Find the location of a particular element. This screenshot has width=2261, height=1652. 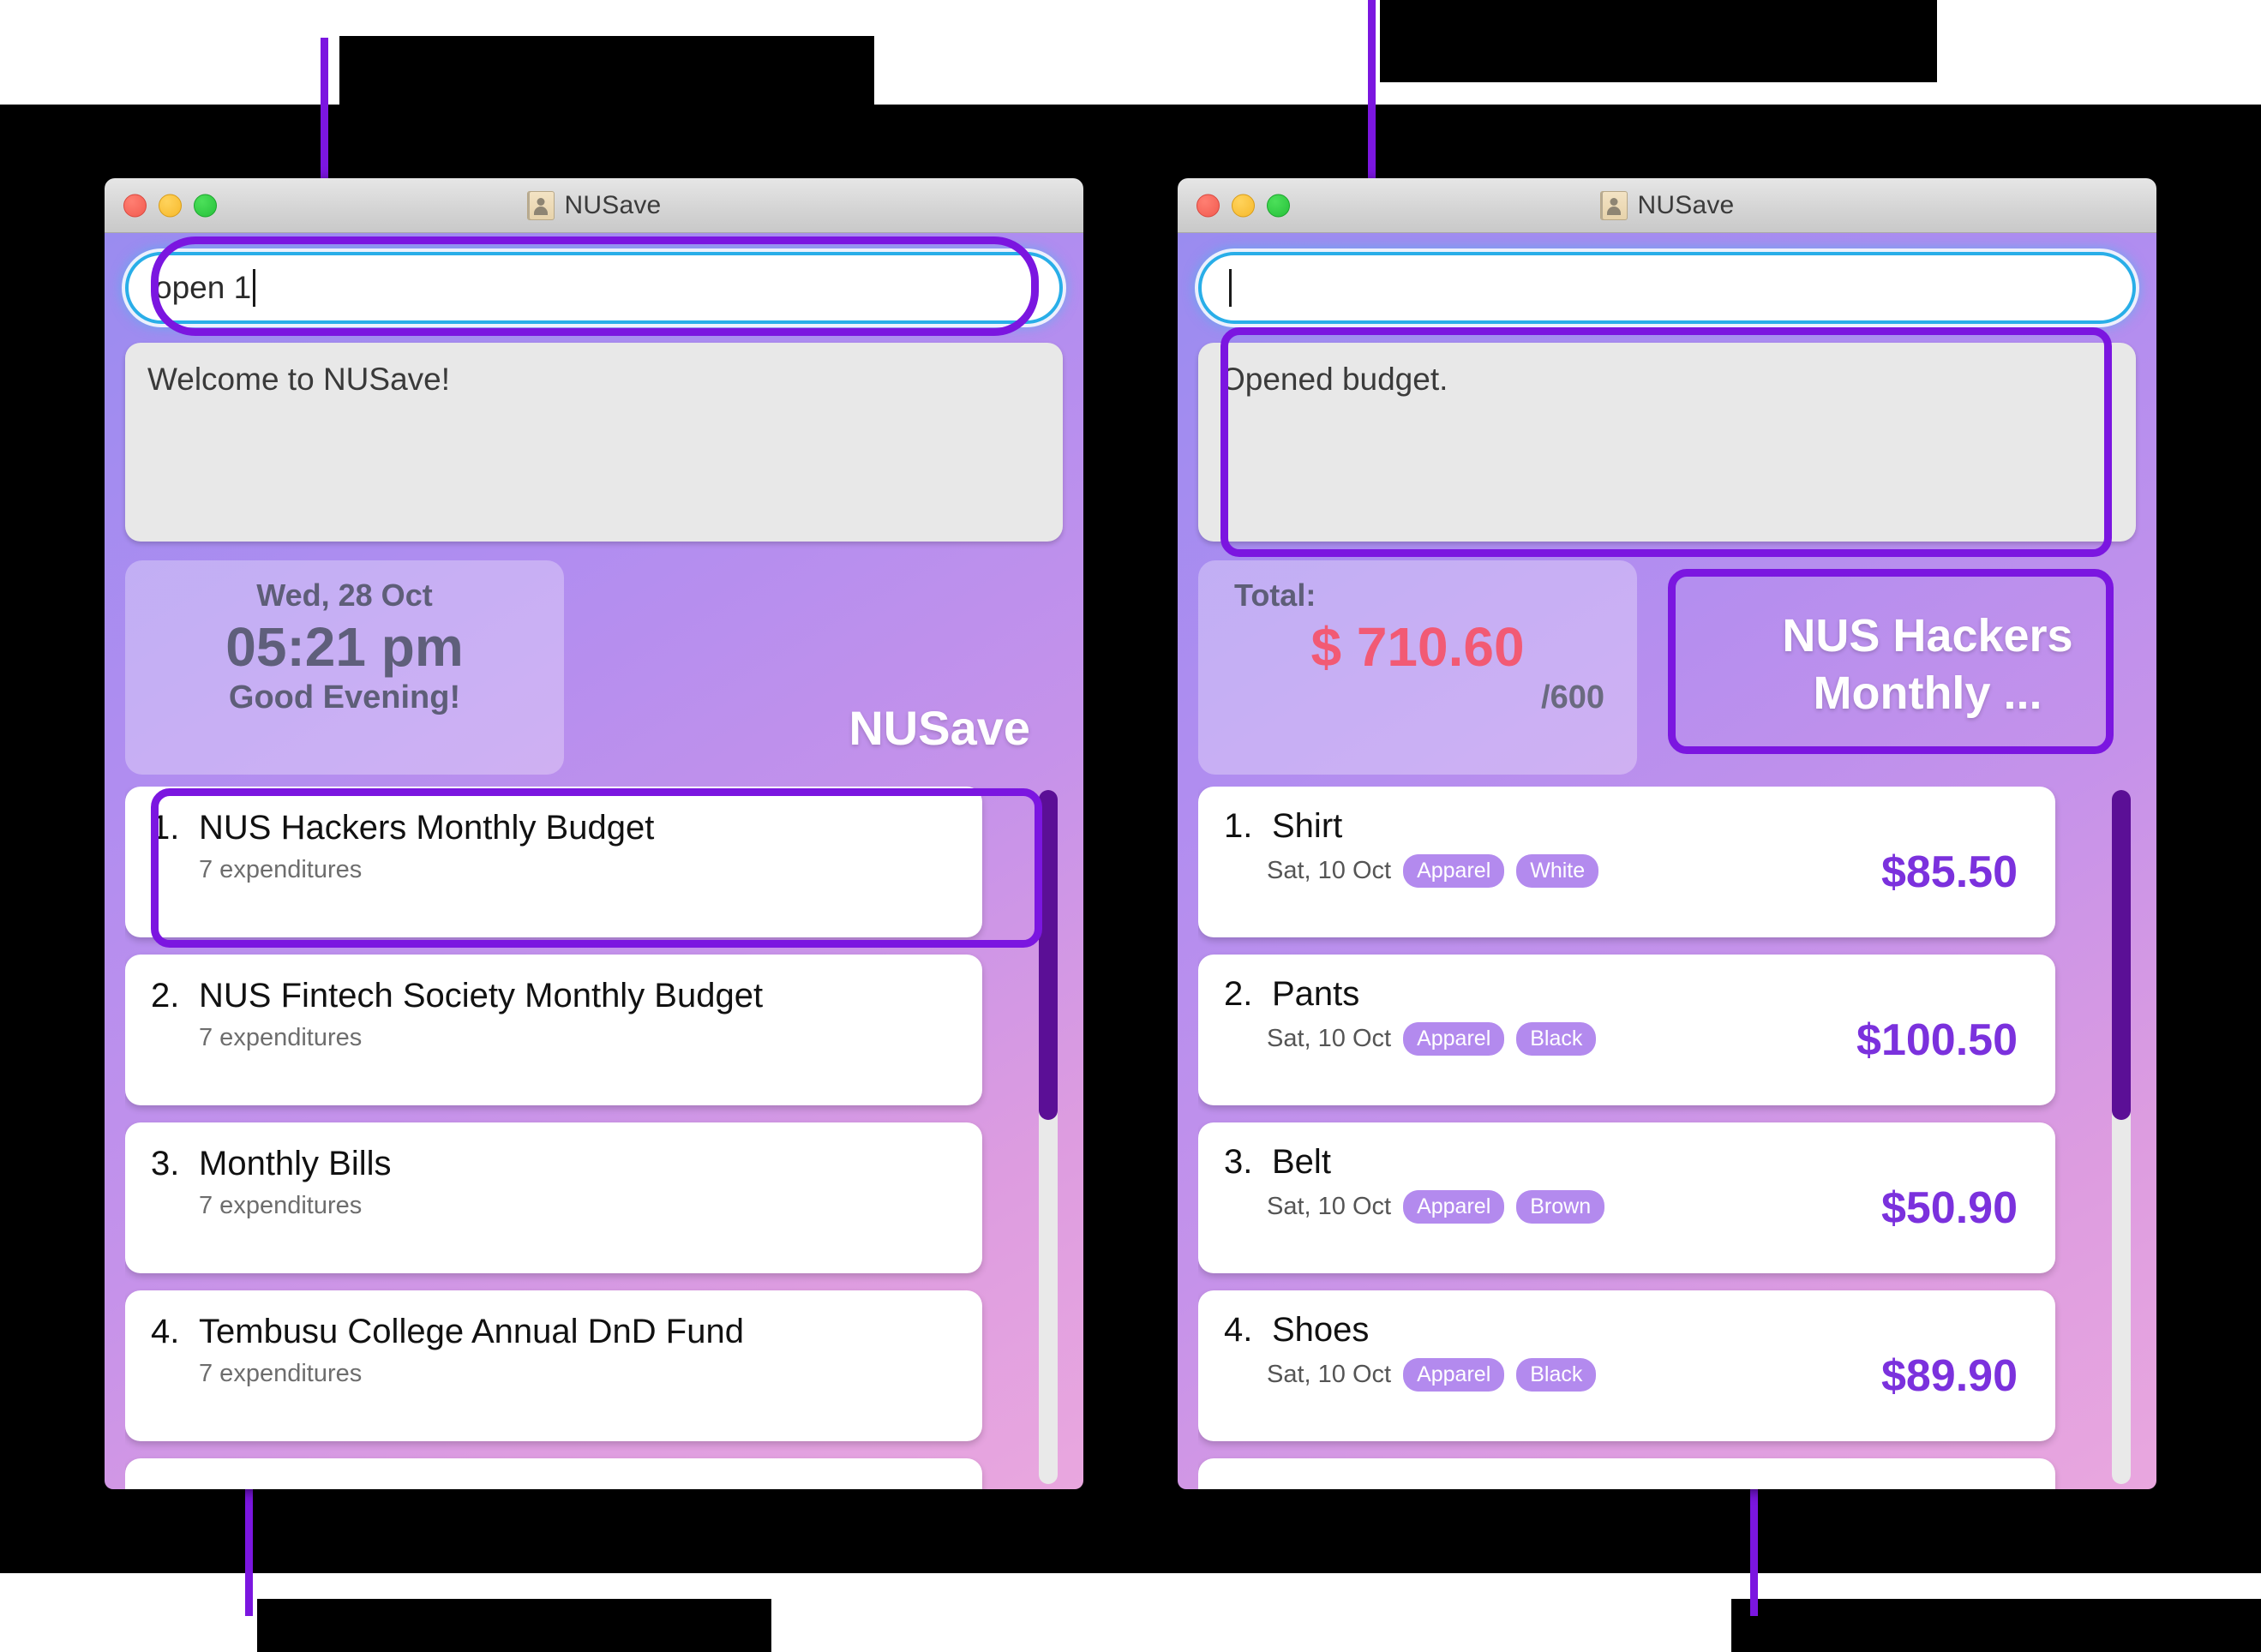

expenditure-name: Shirt is located at coordinates (1308, 826).